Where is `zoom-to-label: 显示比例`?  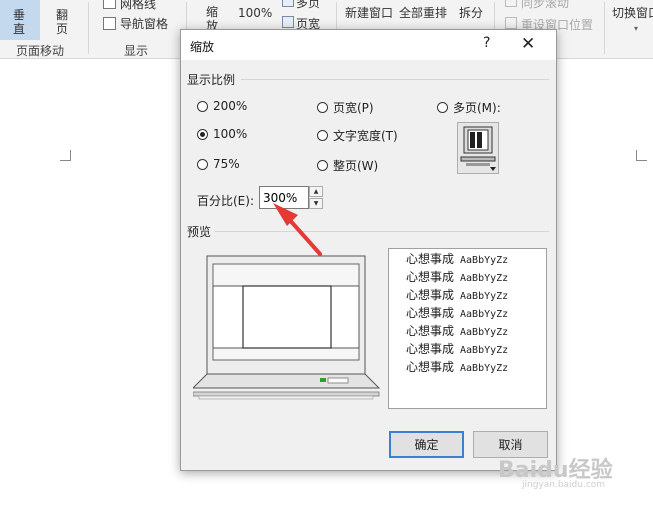
zoom-to-label: 显示比例 is located at coordinates (211, 80).